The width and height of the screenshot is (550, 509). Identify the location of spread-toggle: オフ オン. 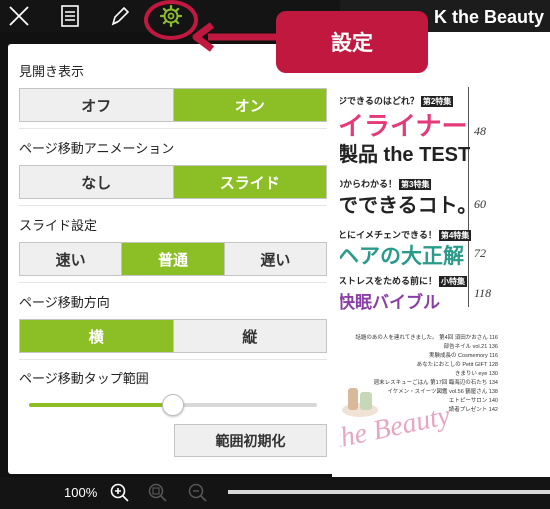
(173, 105).